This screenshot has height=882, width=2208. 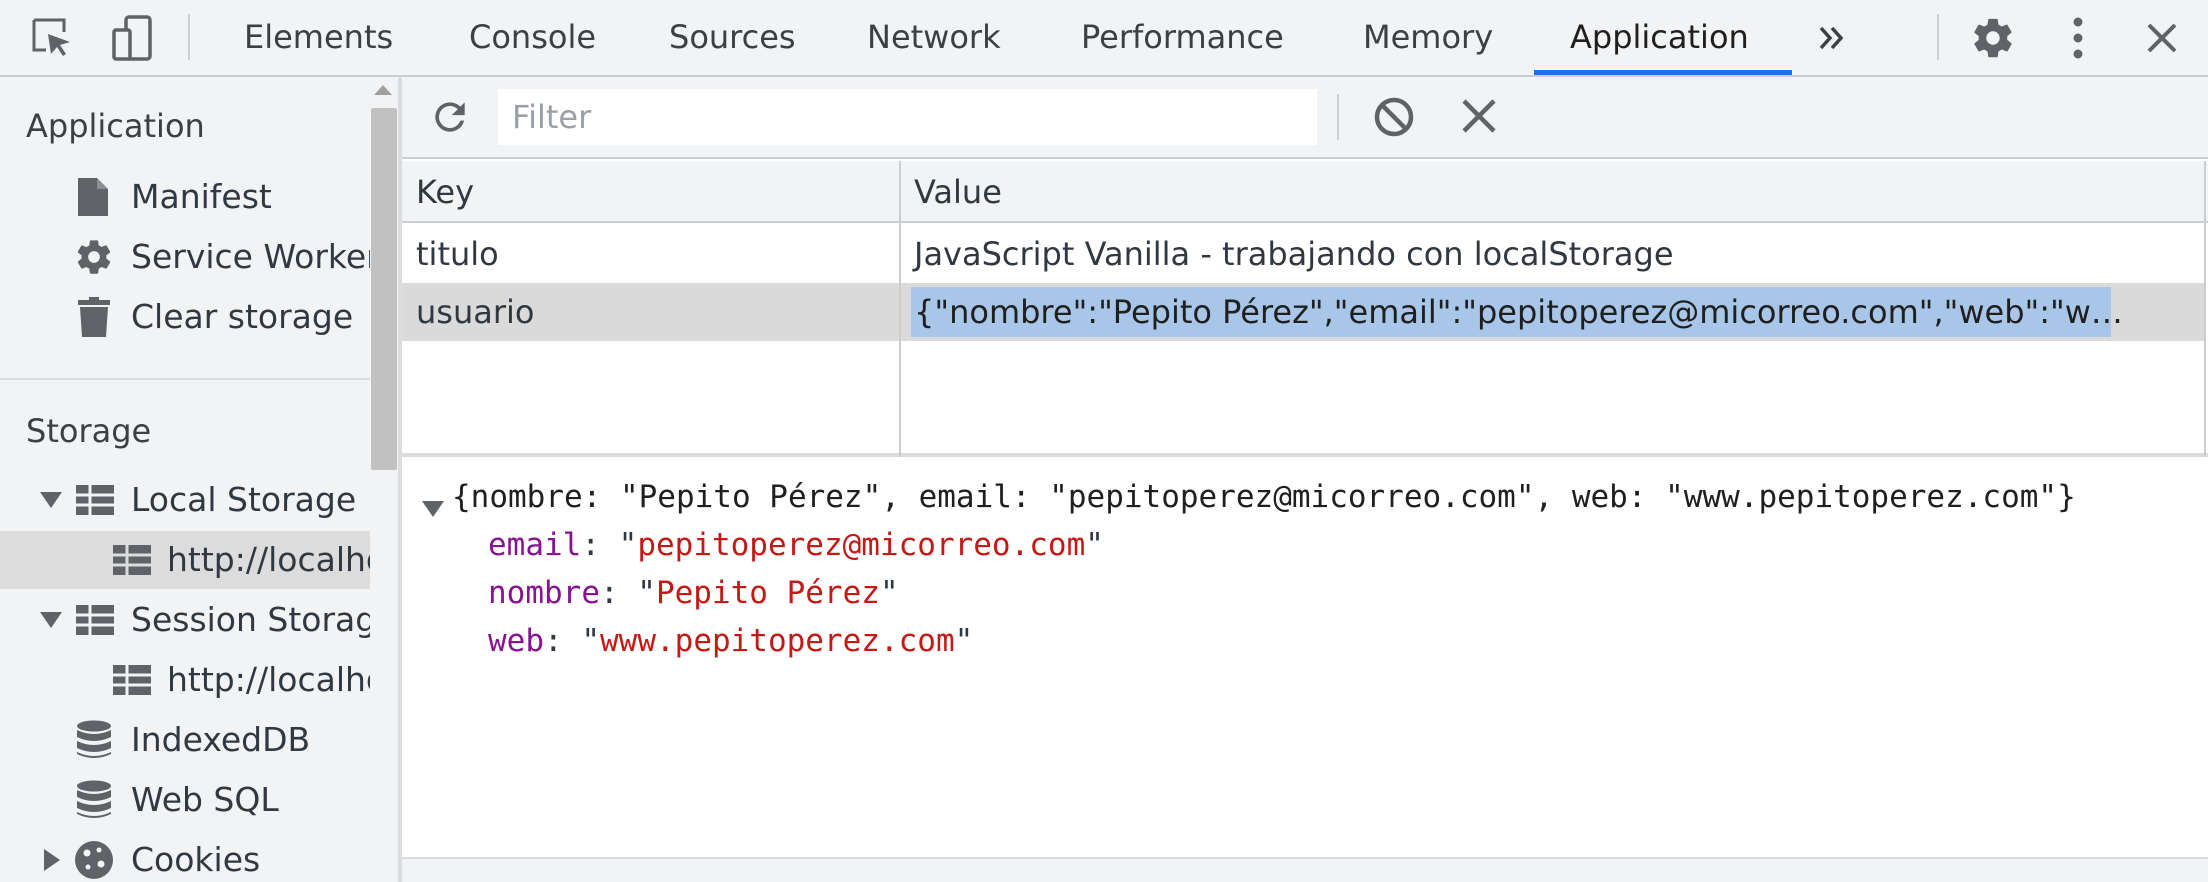 I want to click on property-row: nombre: "Pepito Pérez", so click(x=693, y=593).